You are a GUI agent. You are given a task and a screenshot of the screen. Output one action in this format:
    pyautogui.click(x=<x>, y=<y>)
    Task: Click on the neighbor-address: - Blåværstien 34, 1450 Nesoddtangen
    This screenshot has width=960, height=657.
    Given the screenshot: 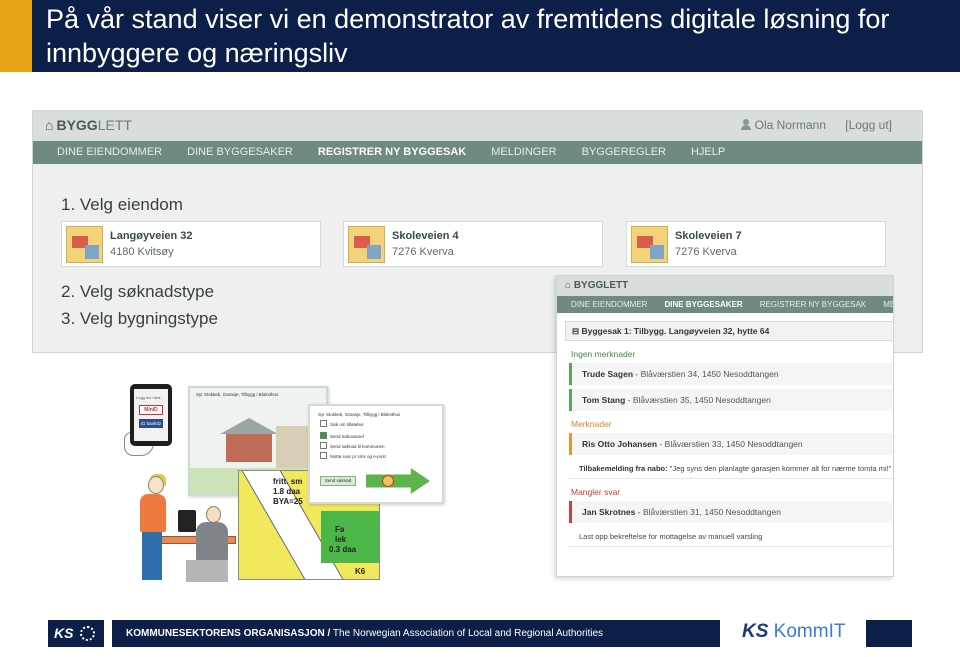 What is the action you would take?
    pyautogui.click(x=706, y=374)
    